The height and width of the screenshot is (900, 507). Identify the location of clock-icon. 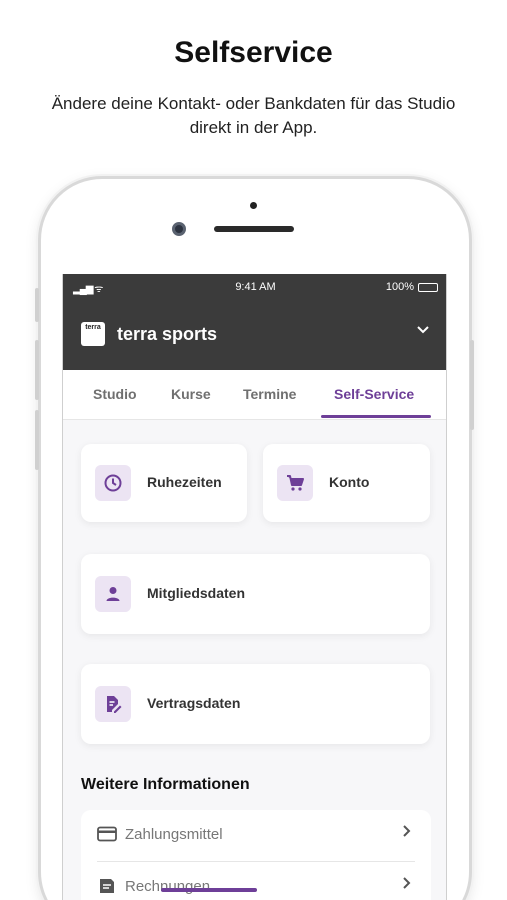
(113, 483).